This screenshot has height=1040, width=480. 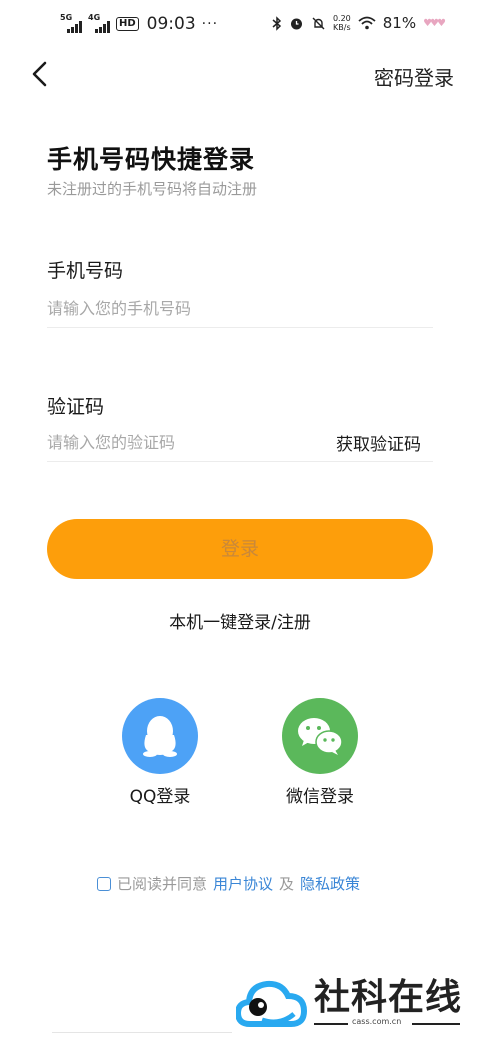 What do you see at coordinates (287, 884) in the screenshot?
I see `agreement-and: 及` at bounding box center [287, 884].